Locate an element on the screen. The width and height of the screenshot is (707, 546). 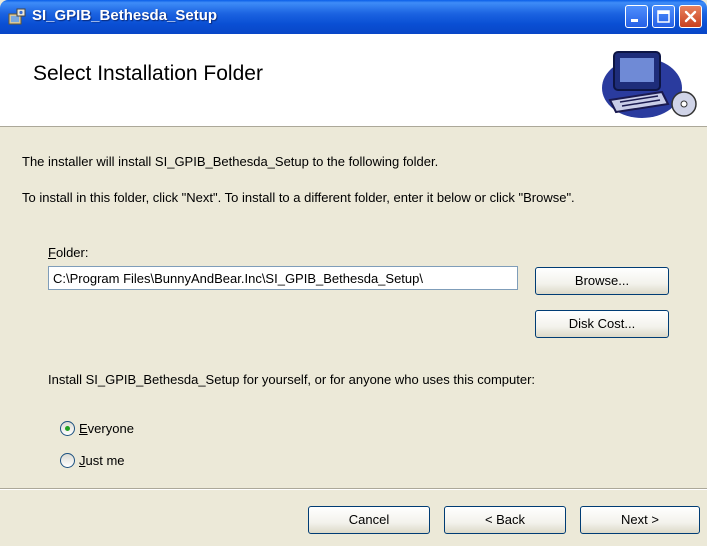
maximize-button is located at coordinates (663, 16).